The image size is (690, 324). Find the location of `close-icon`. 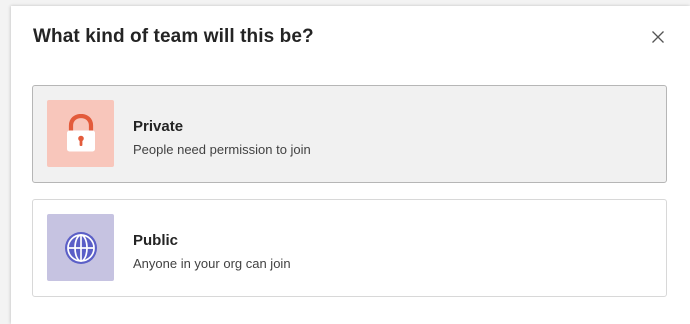

close-icon is located at coordinates (658, 37).